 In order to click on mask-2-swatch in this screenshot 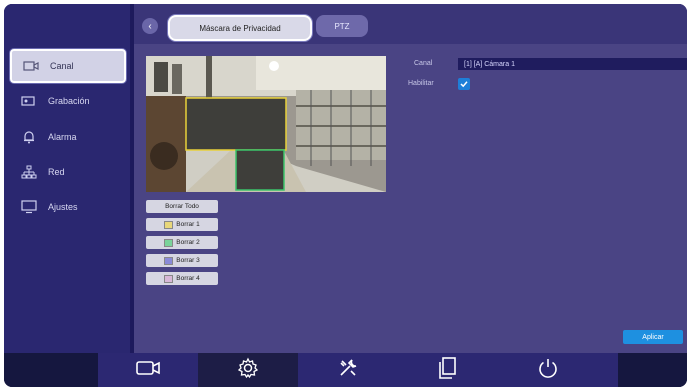, I will do `click(169, 242)`.